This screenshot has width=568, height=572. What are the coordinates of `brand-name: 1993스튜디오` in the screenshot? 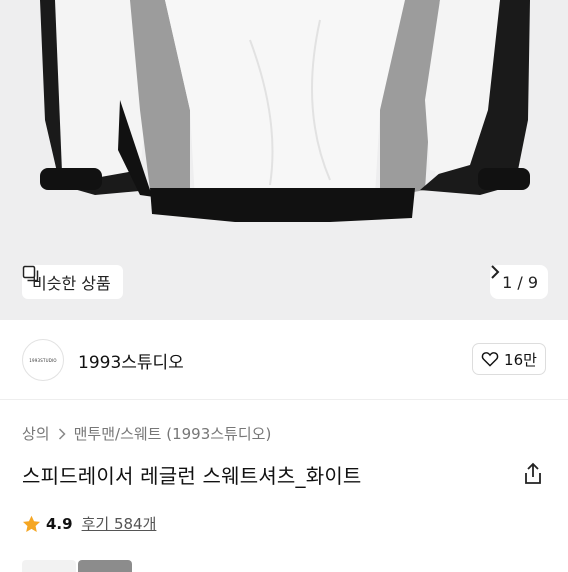 It's located at (131, 360).